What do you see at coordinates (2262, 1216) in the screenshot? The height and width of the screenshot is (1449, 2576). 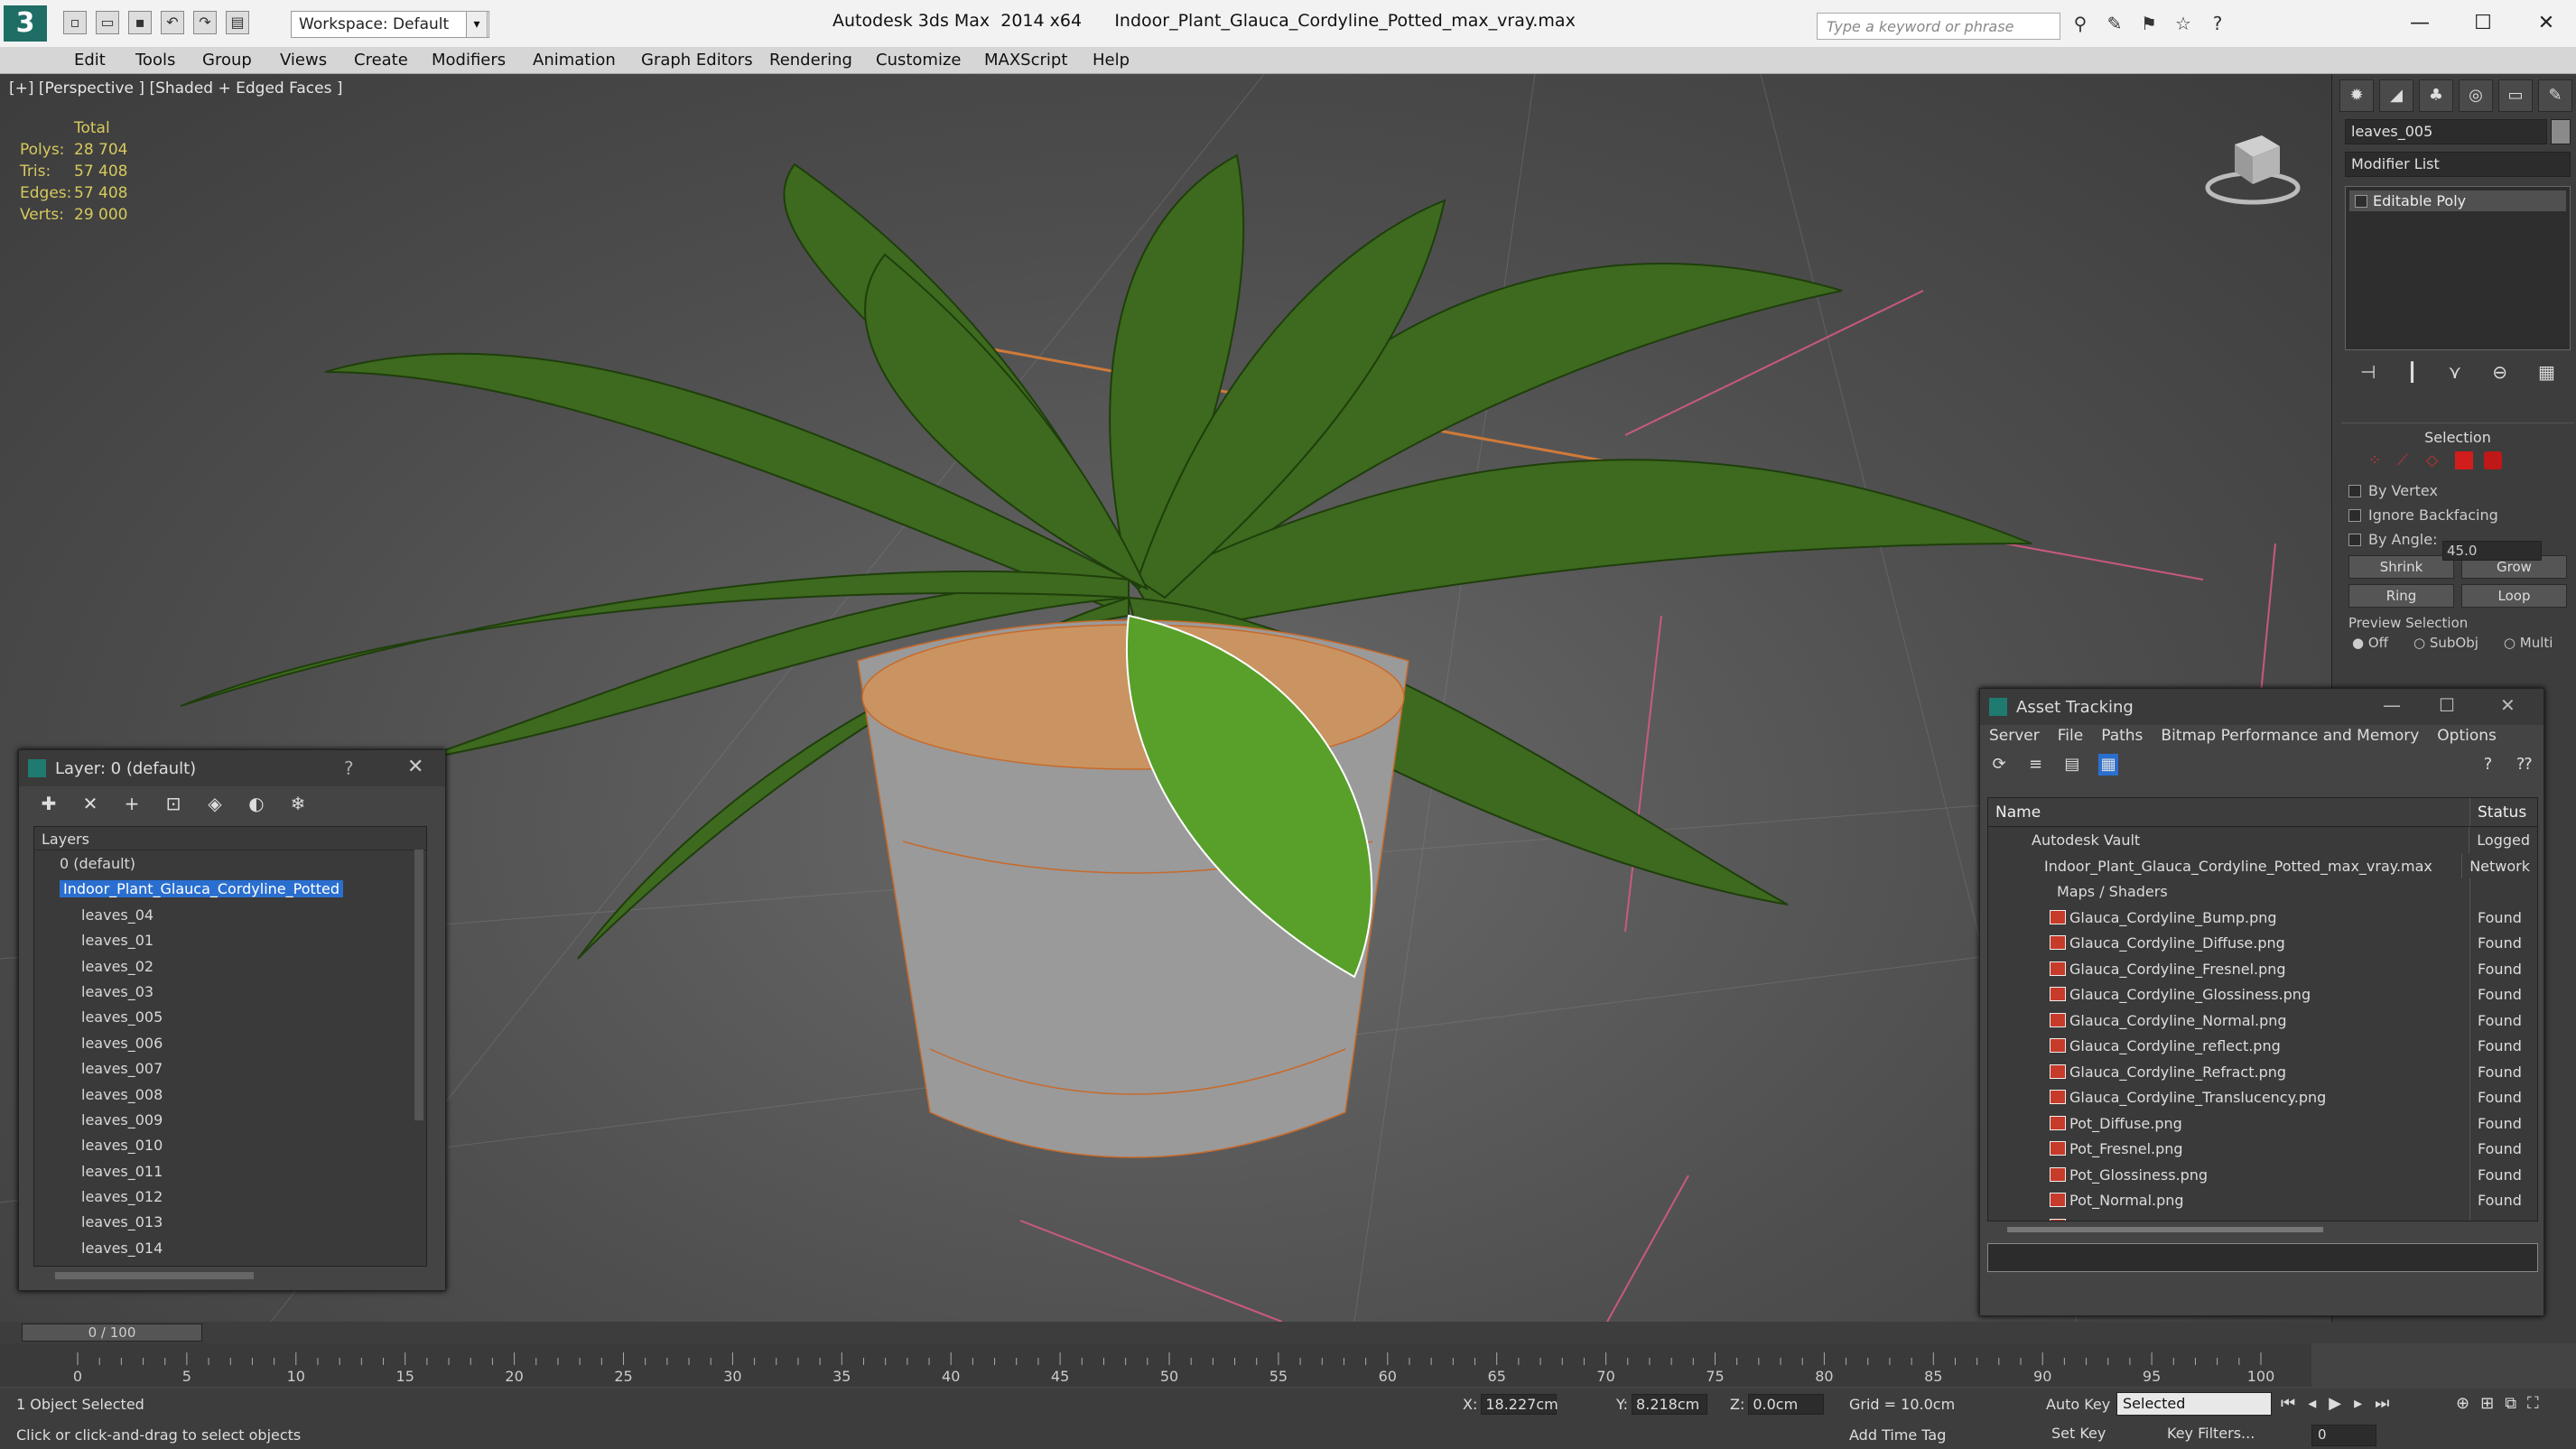 I see `asset-row: Pot_Specular.png Found` at bounding box center [2262, 1216].